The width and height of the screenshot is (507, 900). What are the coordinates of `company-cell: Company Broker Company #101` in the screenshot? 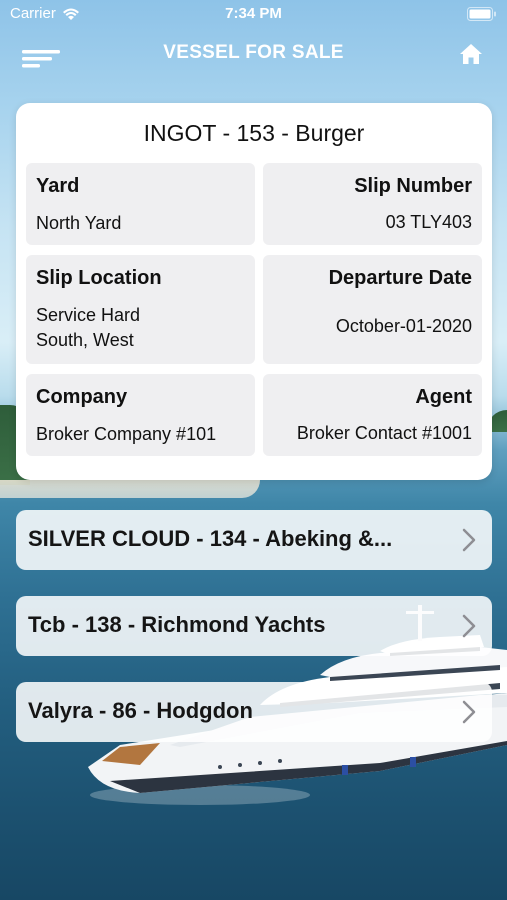 It's located at (140, 415).